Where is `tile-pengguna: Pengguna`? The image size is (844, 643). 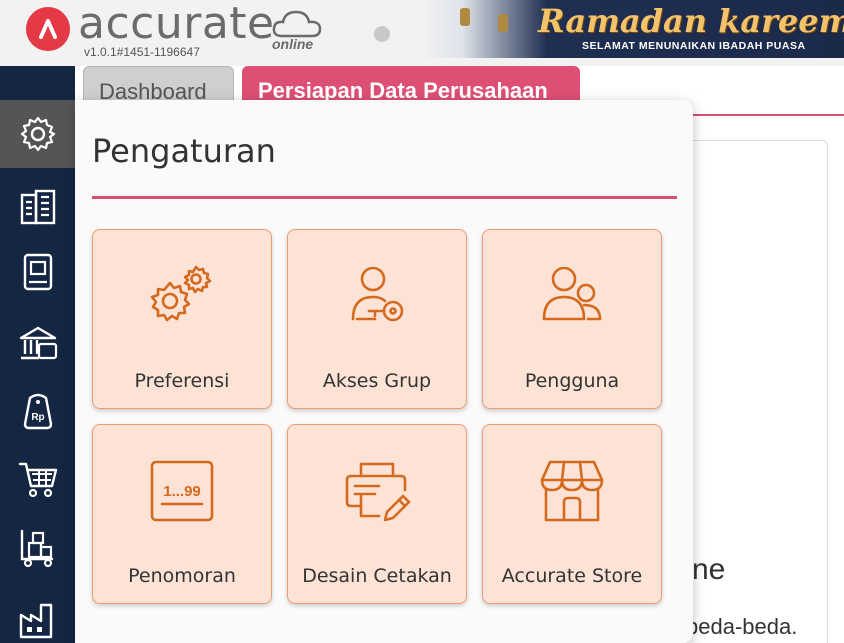 tile-pengguna: Pengguna is located at coordinates (572, 319).